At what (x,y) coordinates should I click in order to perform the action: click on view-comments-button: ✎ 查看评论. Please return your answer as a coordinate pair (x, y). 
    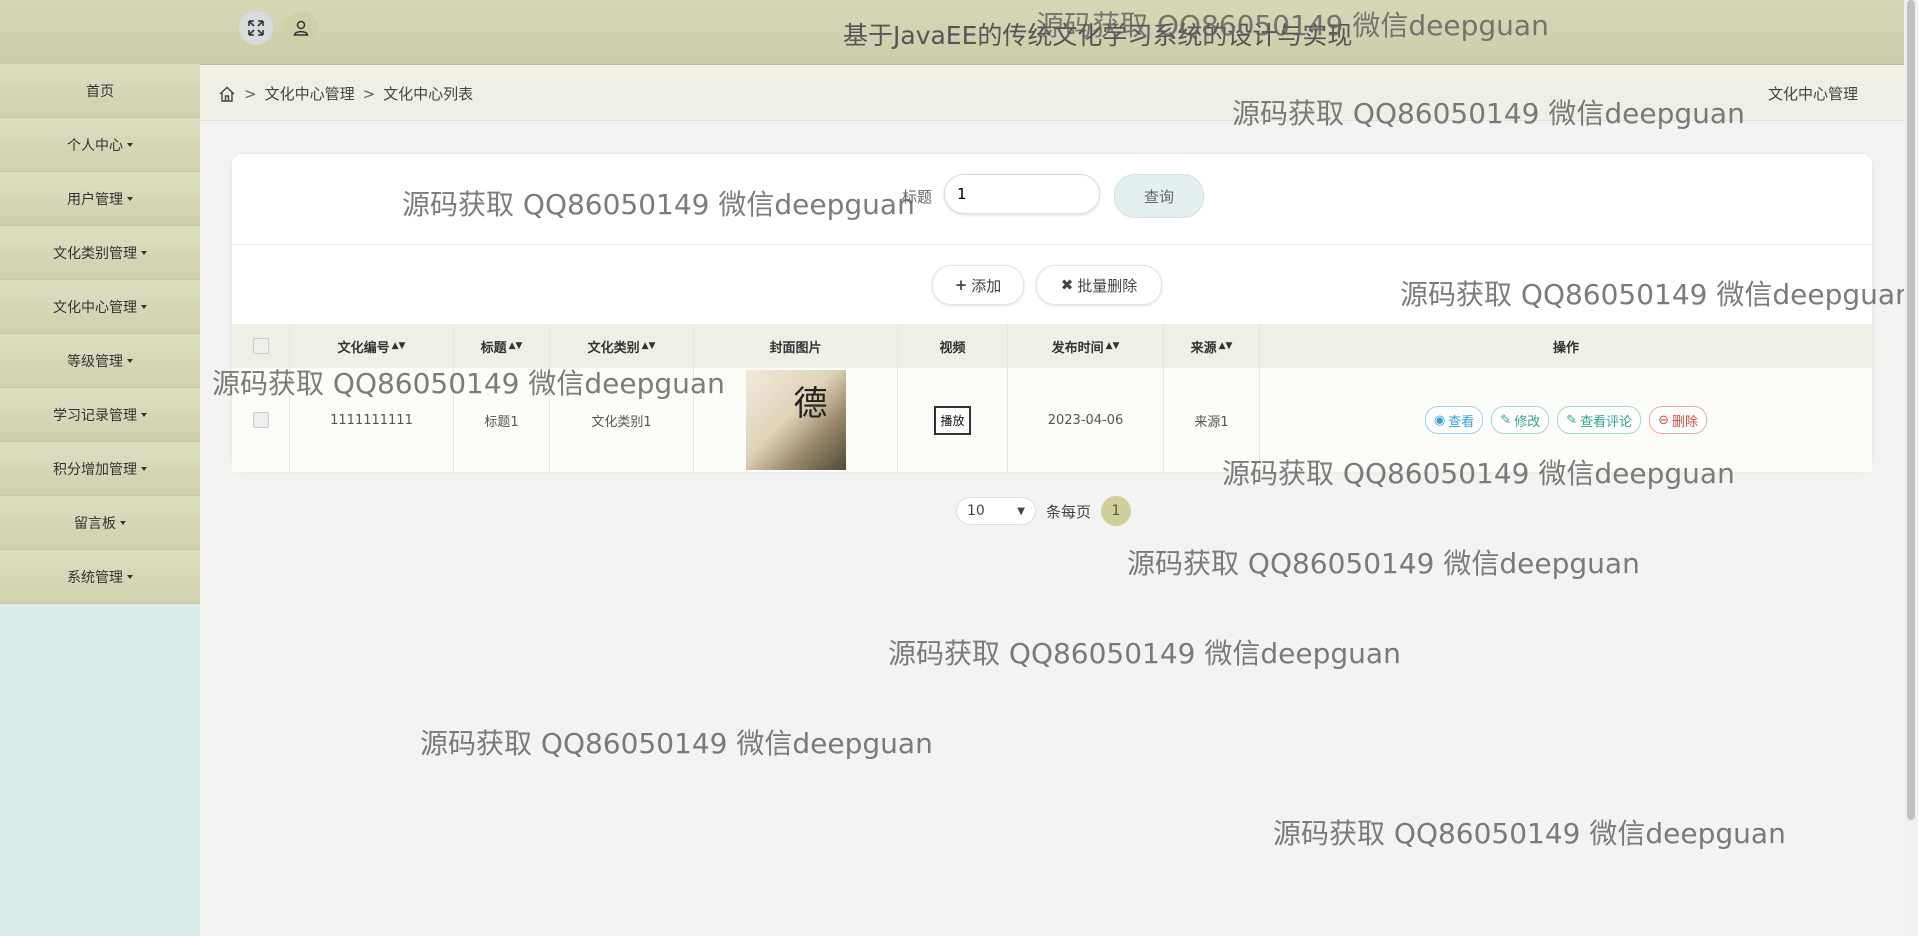
    Looking at the image, I should click on (1599, 420).